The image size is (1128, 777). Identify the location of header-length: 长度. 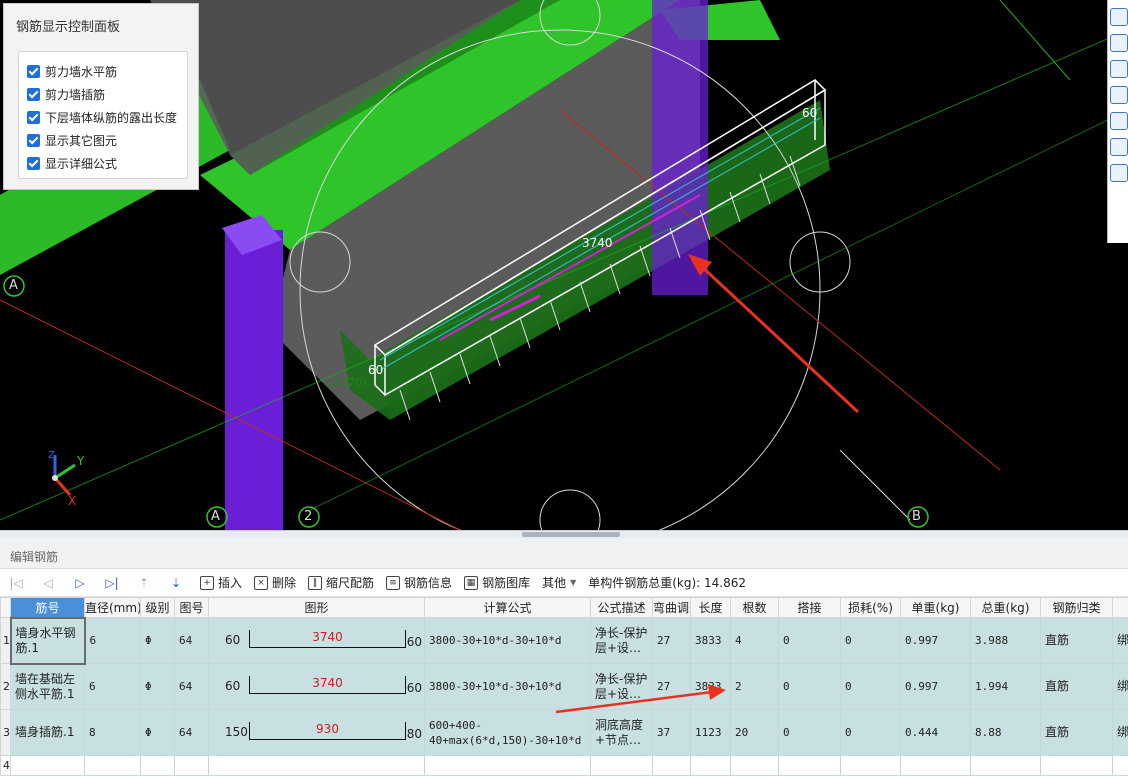
(710, 607).